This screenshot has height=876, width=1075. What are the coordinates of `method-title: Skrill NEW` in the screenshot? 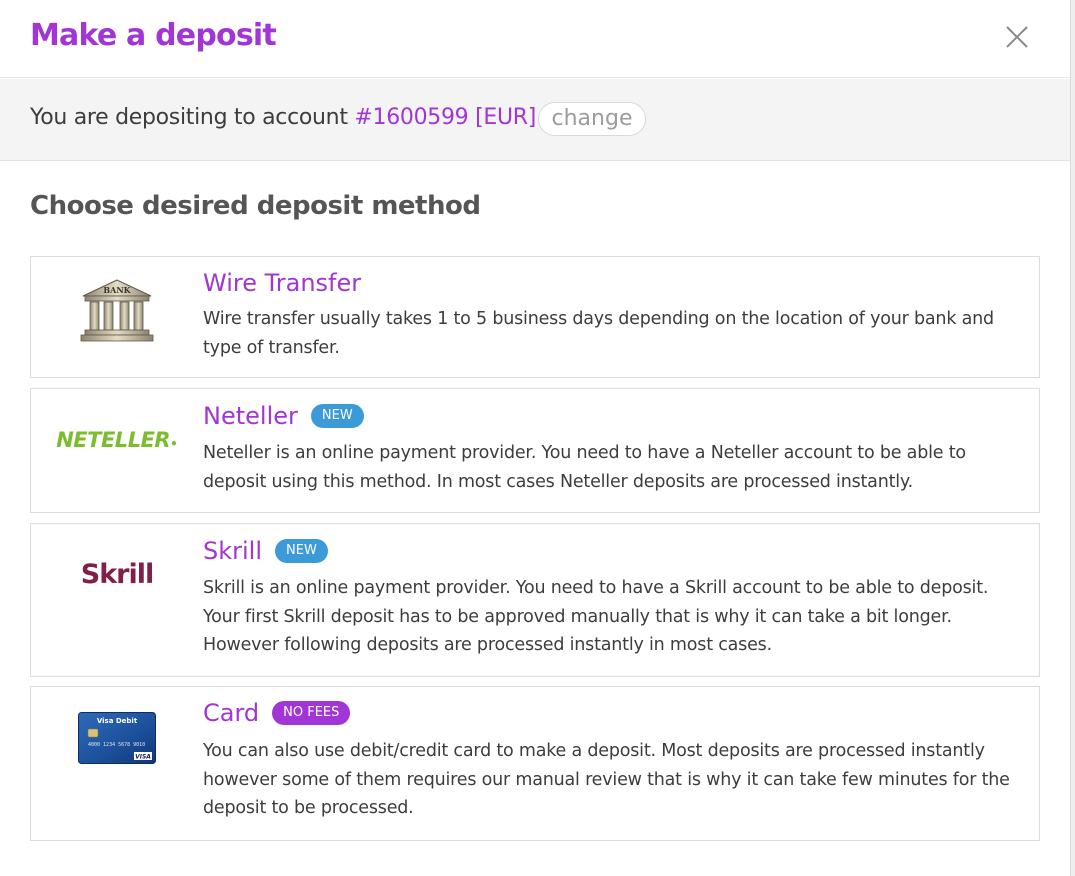 It's located at (265, 551).